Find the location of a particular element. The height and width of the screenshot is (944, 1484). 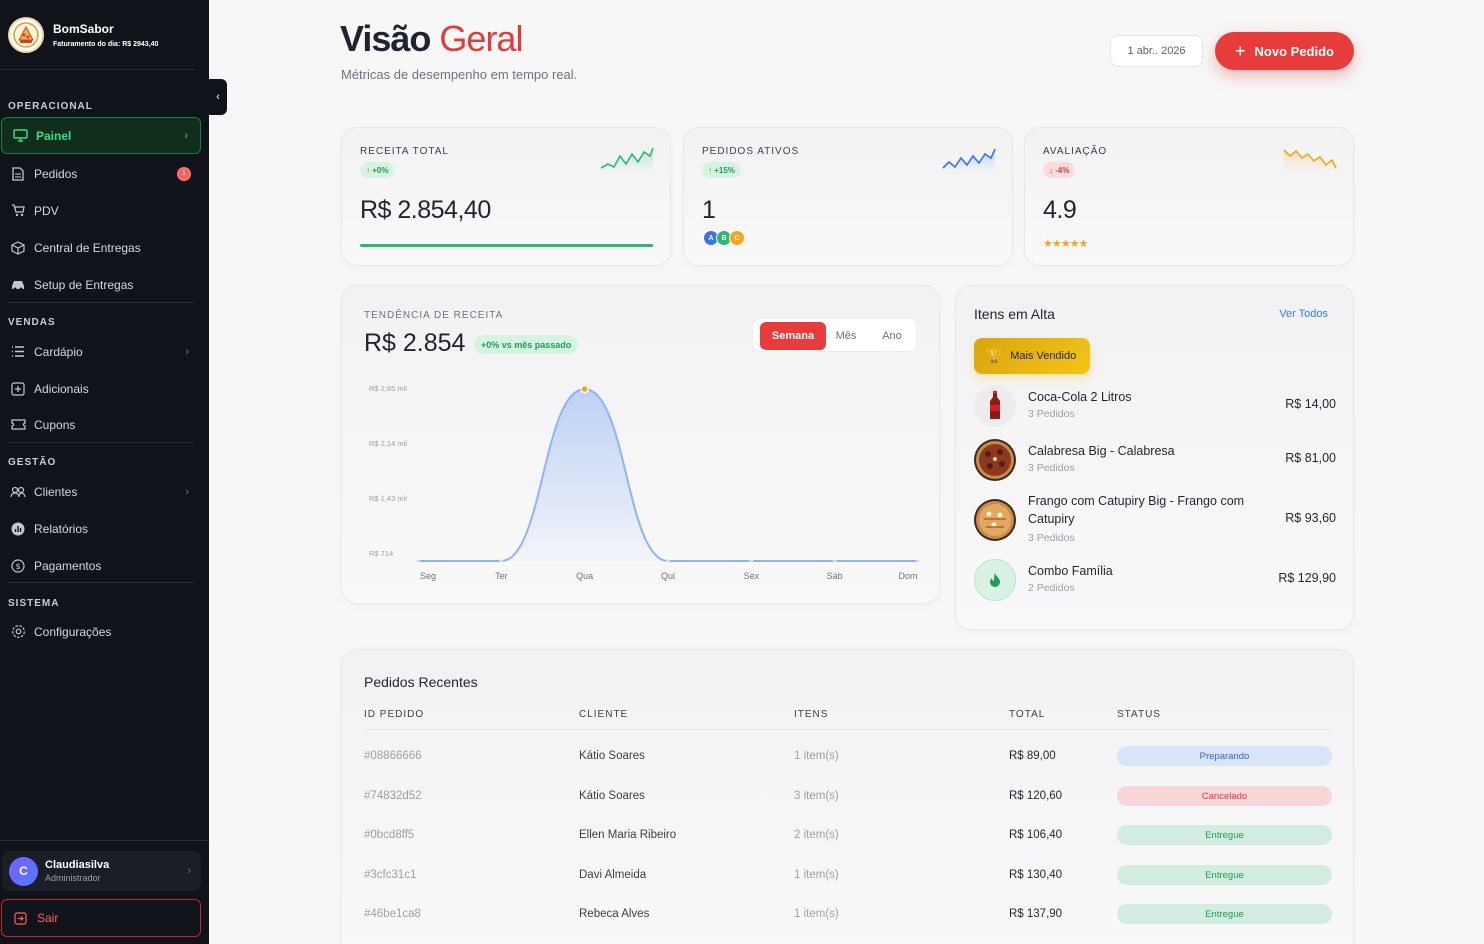

sidebar-item-pagamentos: $ Pagamentos is located at coordinates (100, 565).